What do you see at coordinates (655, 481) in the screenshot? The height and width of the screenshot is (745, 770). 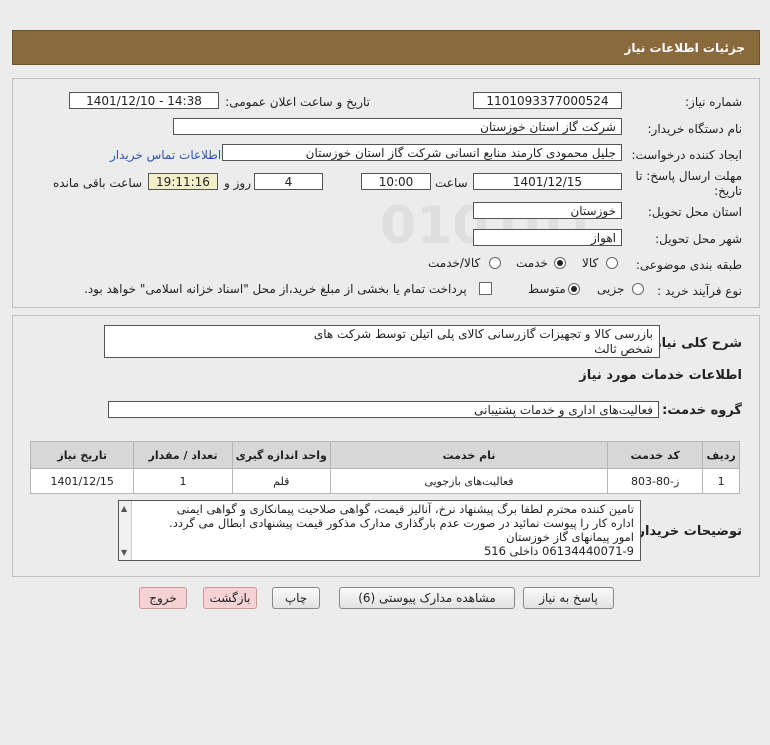 I see `cell-service-code: ز-80-803` at bounding box center [655, 481].